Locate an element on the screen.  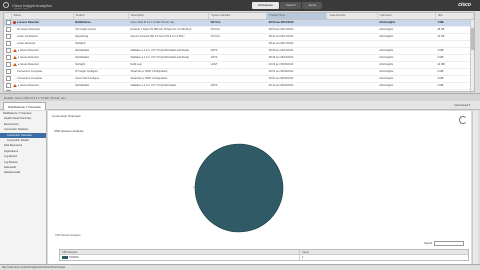
app-logo-icon is located at coordinates (6, 5).